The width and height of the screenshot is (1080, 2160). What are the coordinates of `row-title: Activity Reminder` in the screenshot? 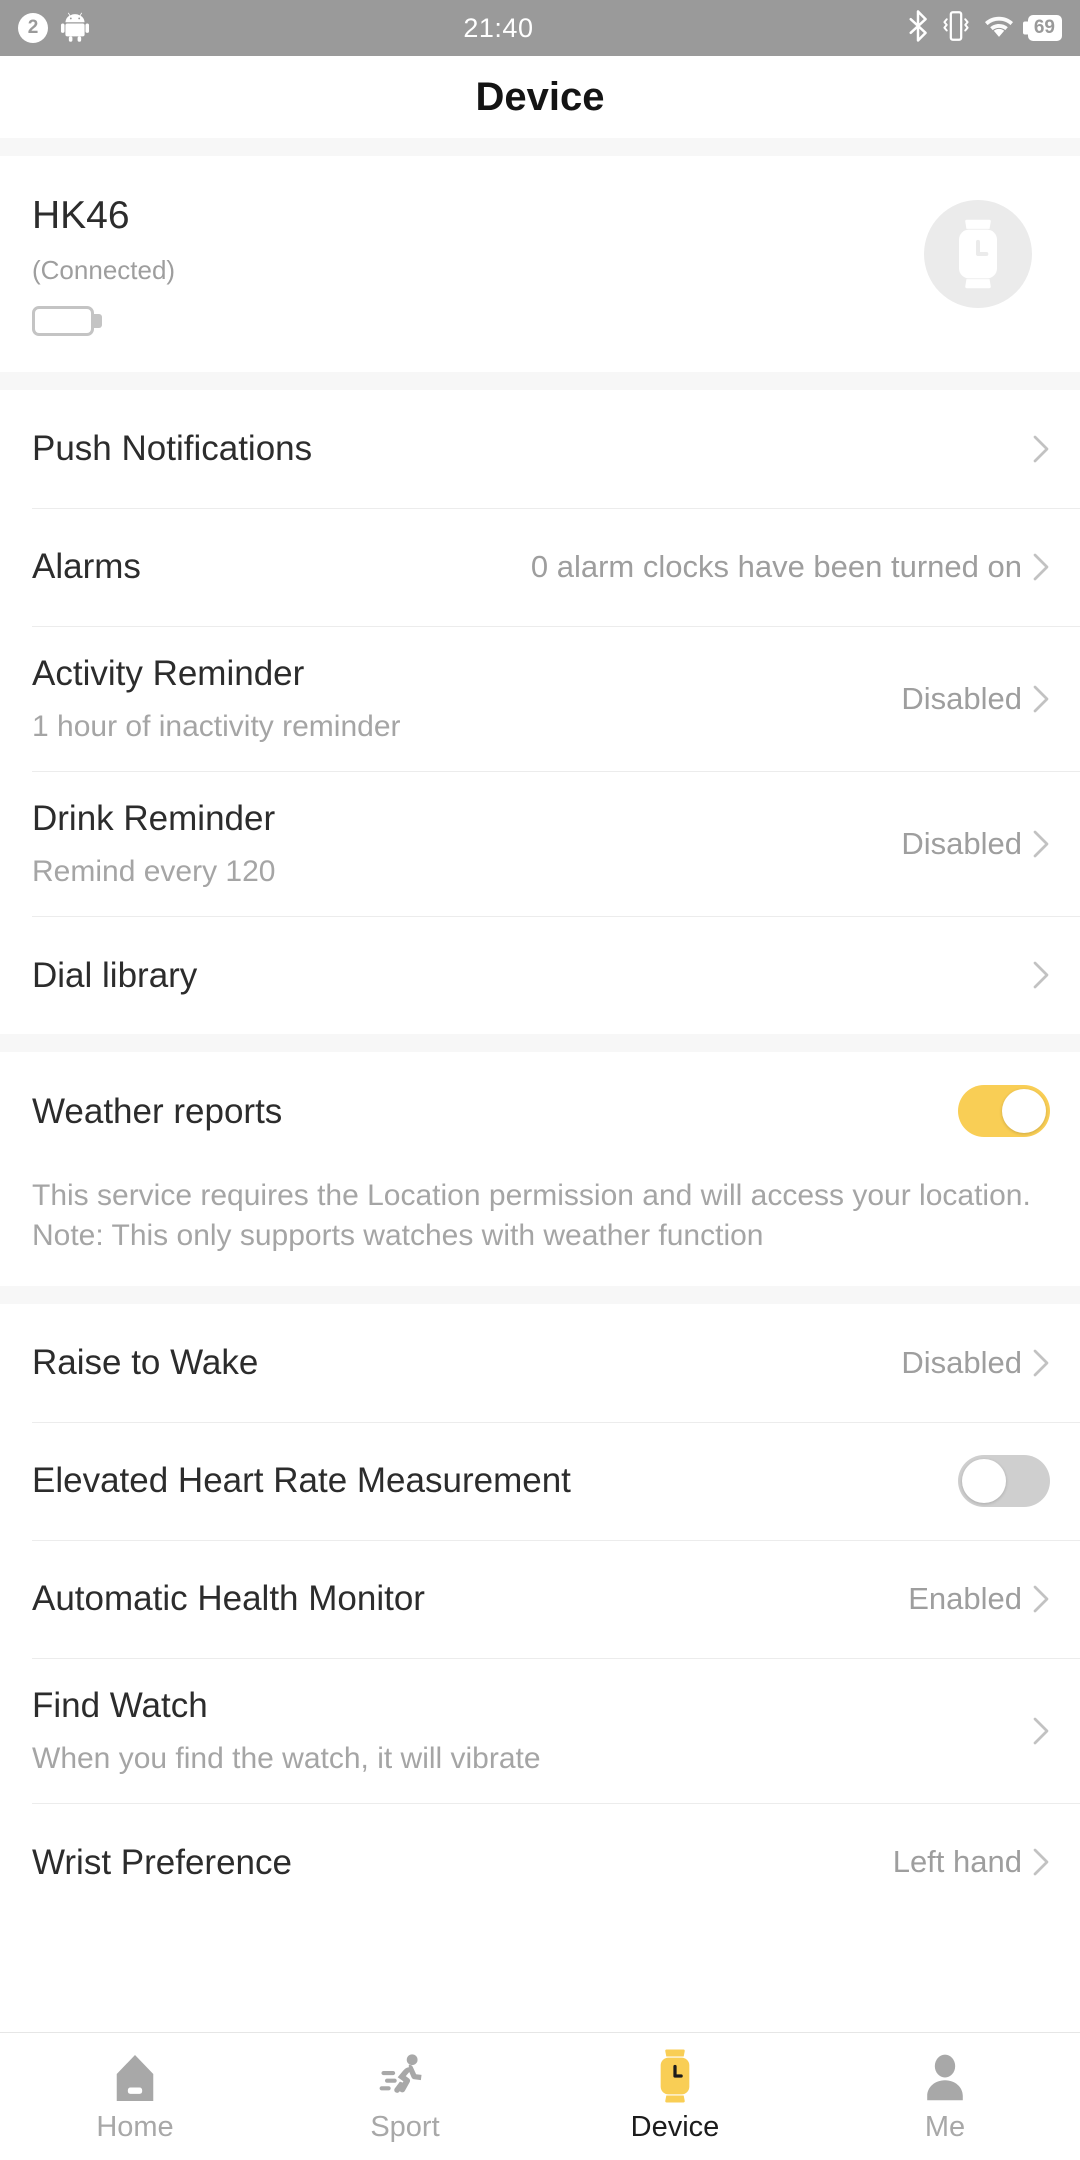 It's located at (168, 673).